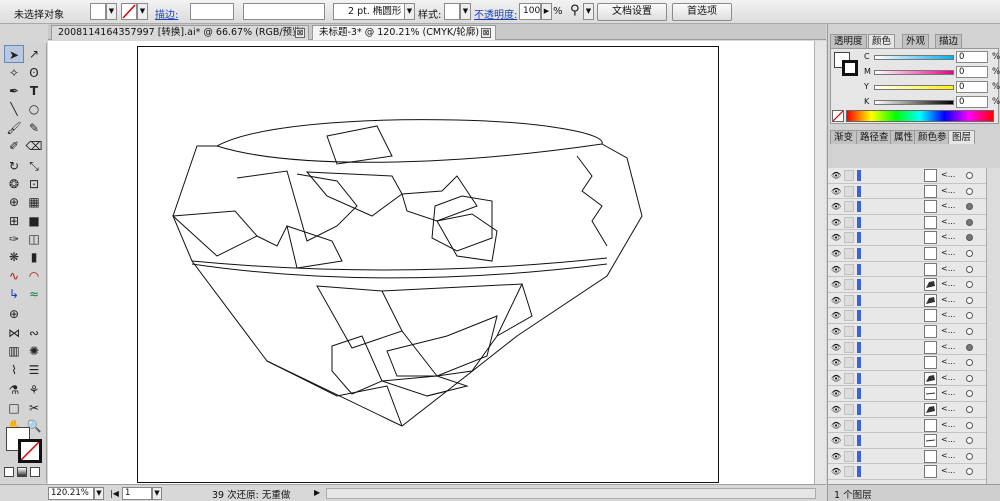  I want to click on paintbrush-tool-icon: 🖌, so click(14, 128).